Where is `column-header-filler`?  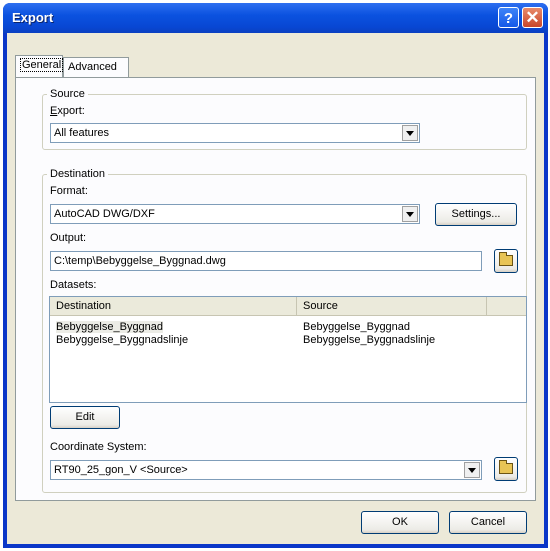 column-header-filler is located at coordinates (506, 306).